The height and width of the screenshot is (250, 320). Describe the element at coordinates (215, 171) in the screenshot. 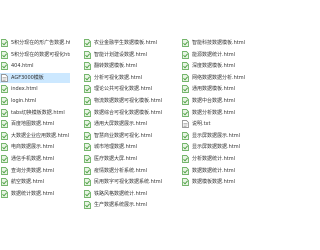

I see `file-item: 数据数据统计.html` at that location.